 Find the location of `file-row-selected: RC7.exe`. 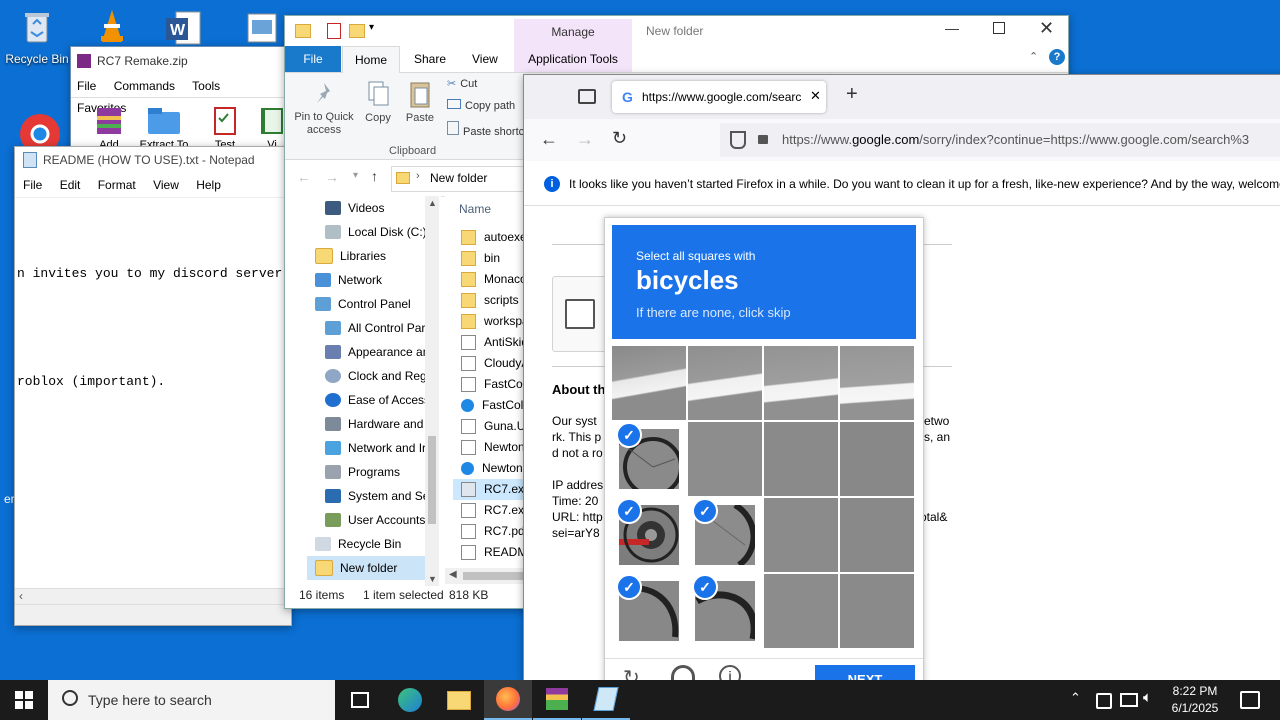

file-row-selected: RC7.exe is located at coordinates (489, 489).